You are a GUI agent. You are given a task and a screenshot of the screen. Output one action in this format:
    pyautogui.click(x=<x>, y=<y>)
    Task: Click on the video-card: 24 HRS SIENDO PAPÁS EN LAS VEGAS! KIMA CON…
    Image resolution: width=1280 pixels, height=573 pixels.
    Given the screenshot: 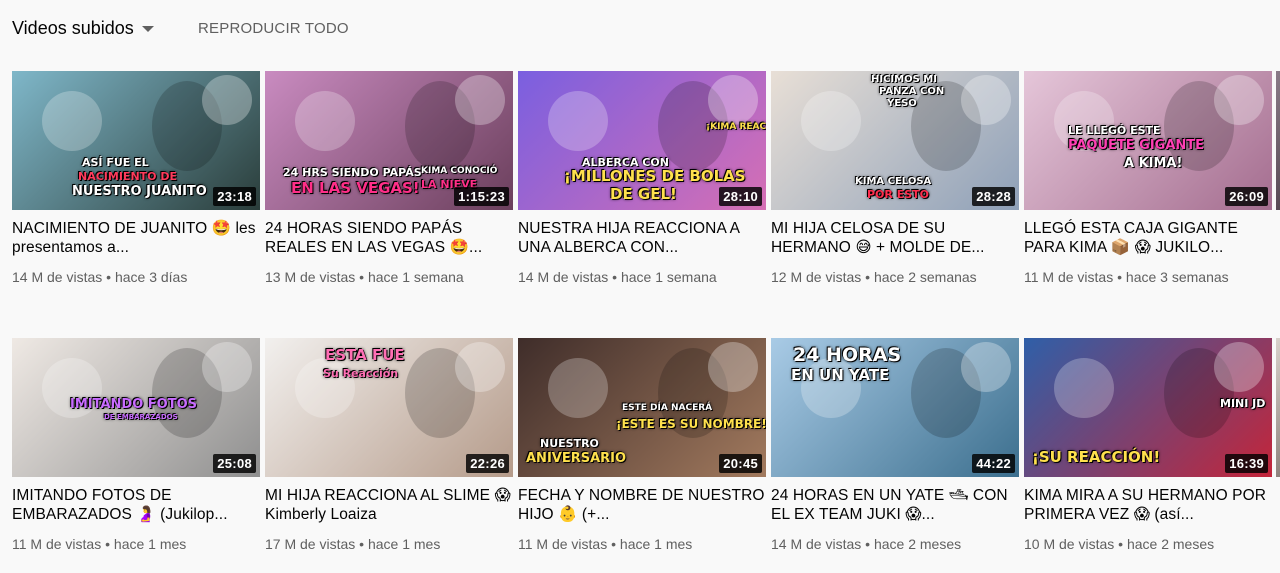 What is the action you would take?
    pyautogui.click(x=389, y=179)
    